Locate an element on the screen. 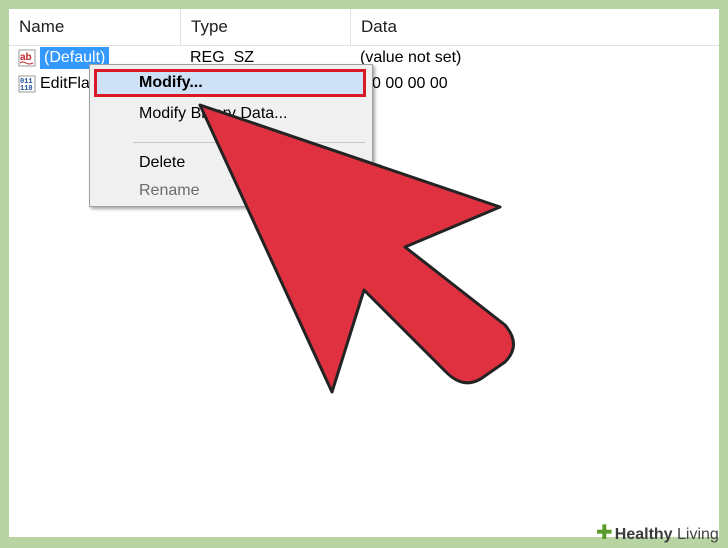  watermark-brand: Healthy is located at coordinates (643, 534).